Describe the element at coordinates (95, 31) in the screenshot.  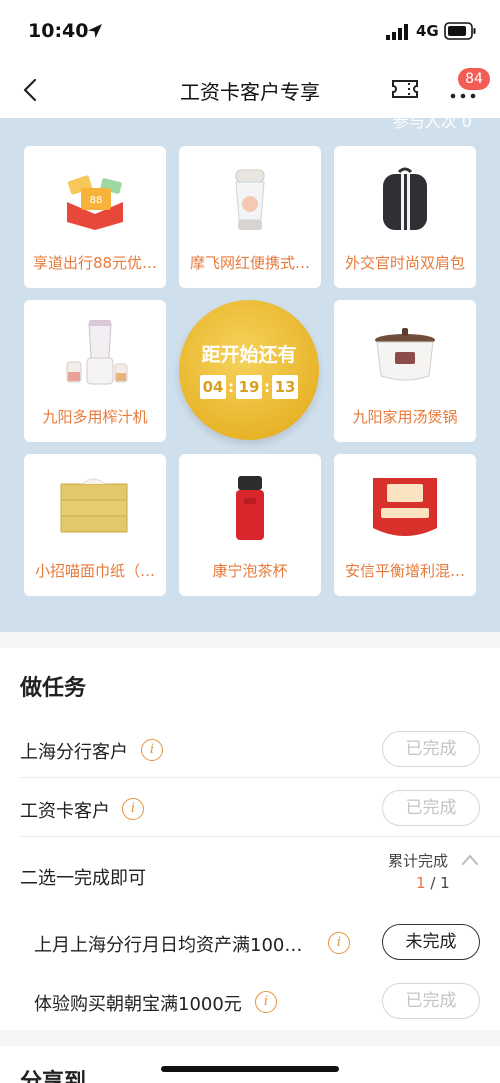
I see `location-arrow-icon` at that location.